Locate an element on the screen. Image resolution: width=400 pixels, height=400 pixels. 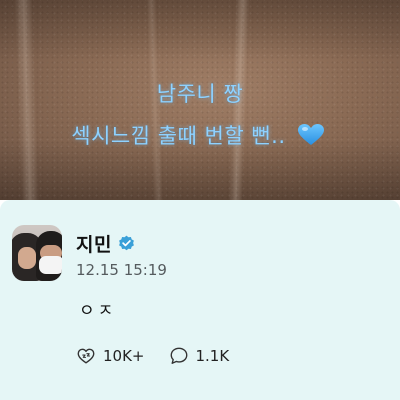
story-caption-text: 남주니 짱 is located at coordinates (200, 94).